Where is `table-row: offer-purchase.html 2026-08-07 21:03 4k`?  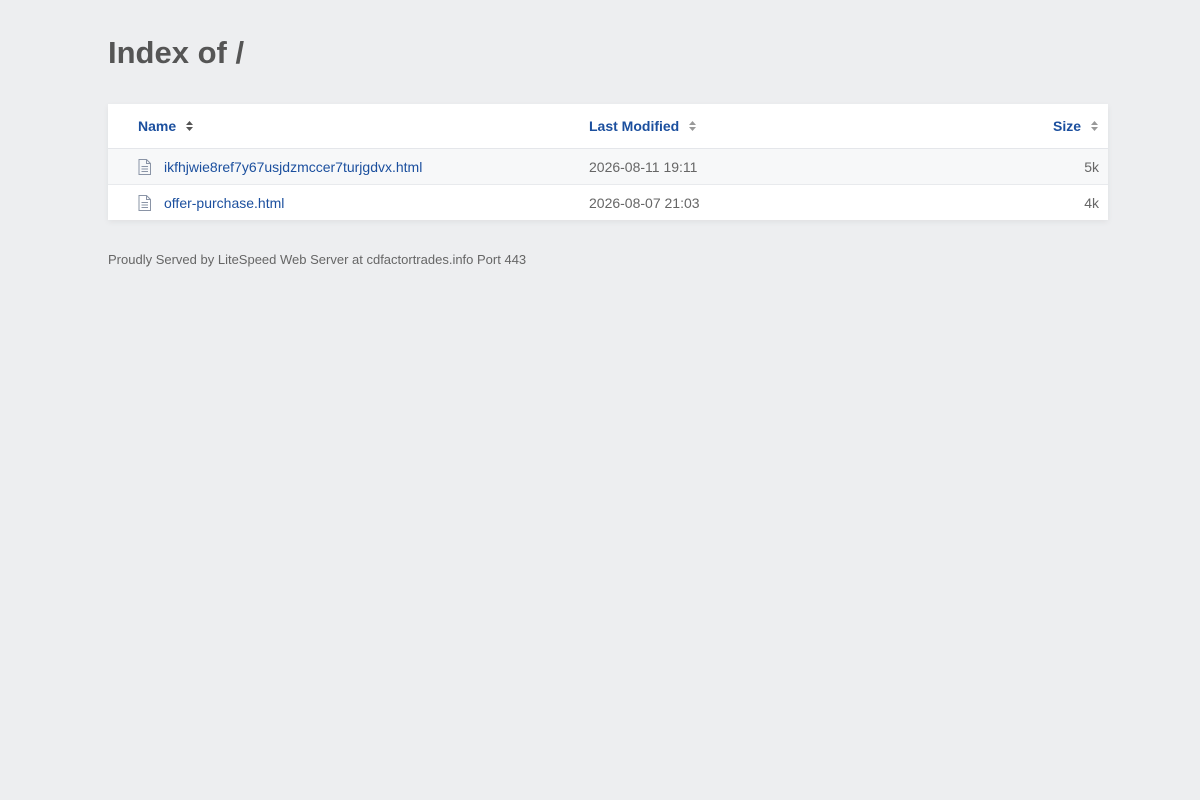 table-row: offer-purchase.html 2026-08-07 21:03 4k is located at coordinates (608, 202).